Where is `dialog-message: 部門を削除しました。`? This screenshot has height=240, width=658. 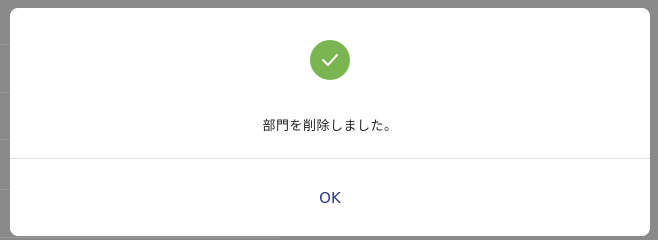 dialog-message: 部門を削除しました。 is located at coordinates (330, 126).